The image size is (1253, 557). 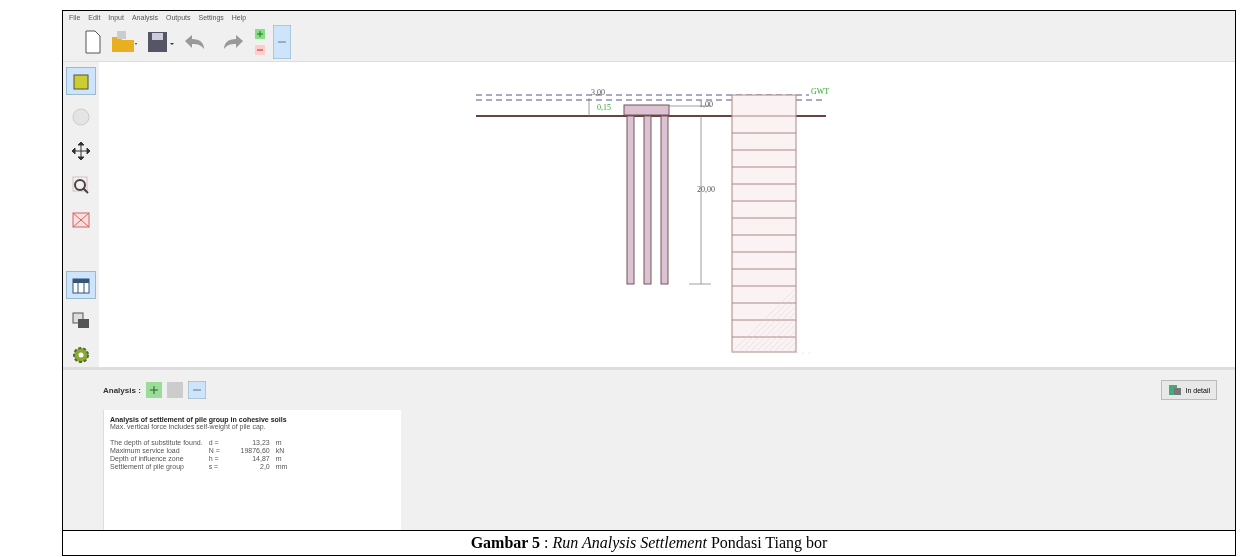 I want to click on add-icon, so click(x=153, y=390).